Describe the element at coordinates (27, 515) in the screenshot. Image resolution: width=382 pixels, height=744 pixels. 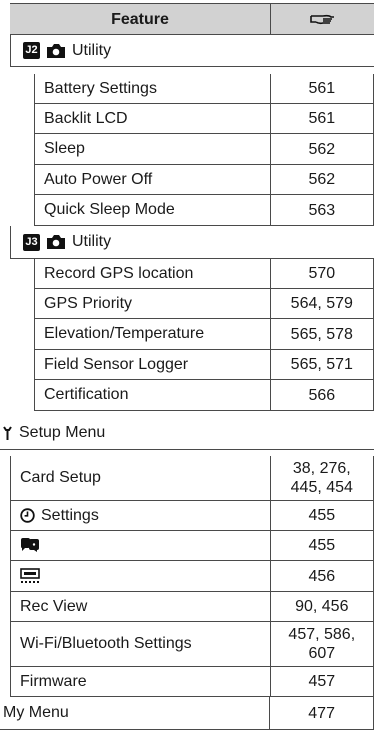
I see `clock-icon` at that location.